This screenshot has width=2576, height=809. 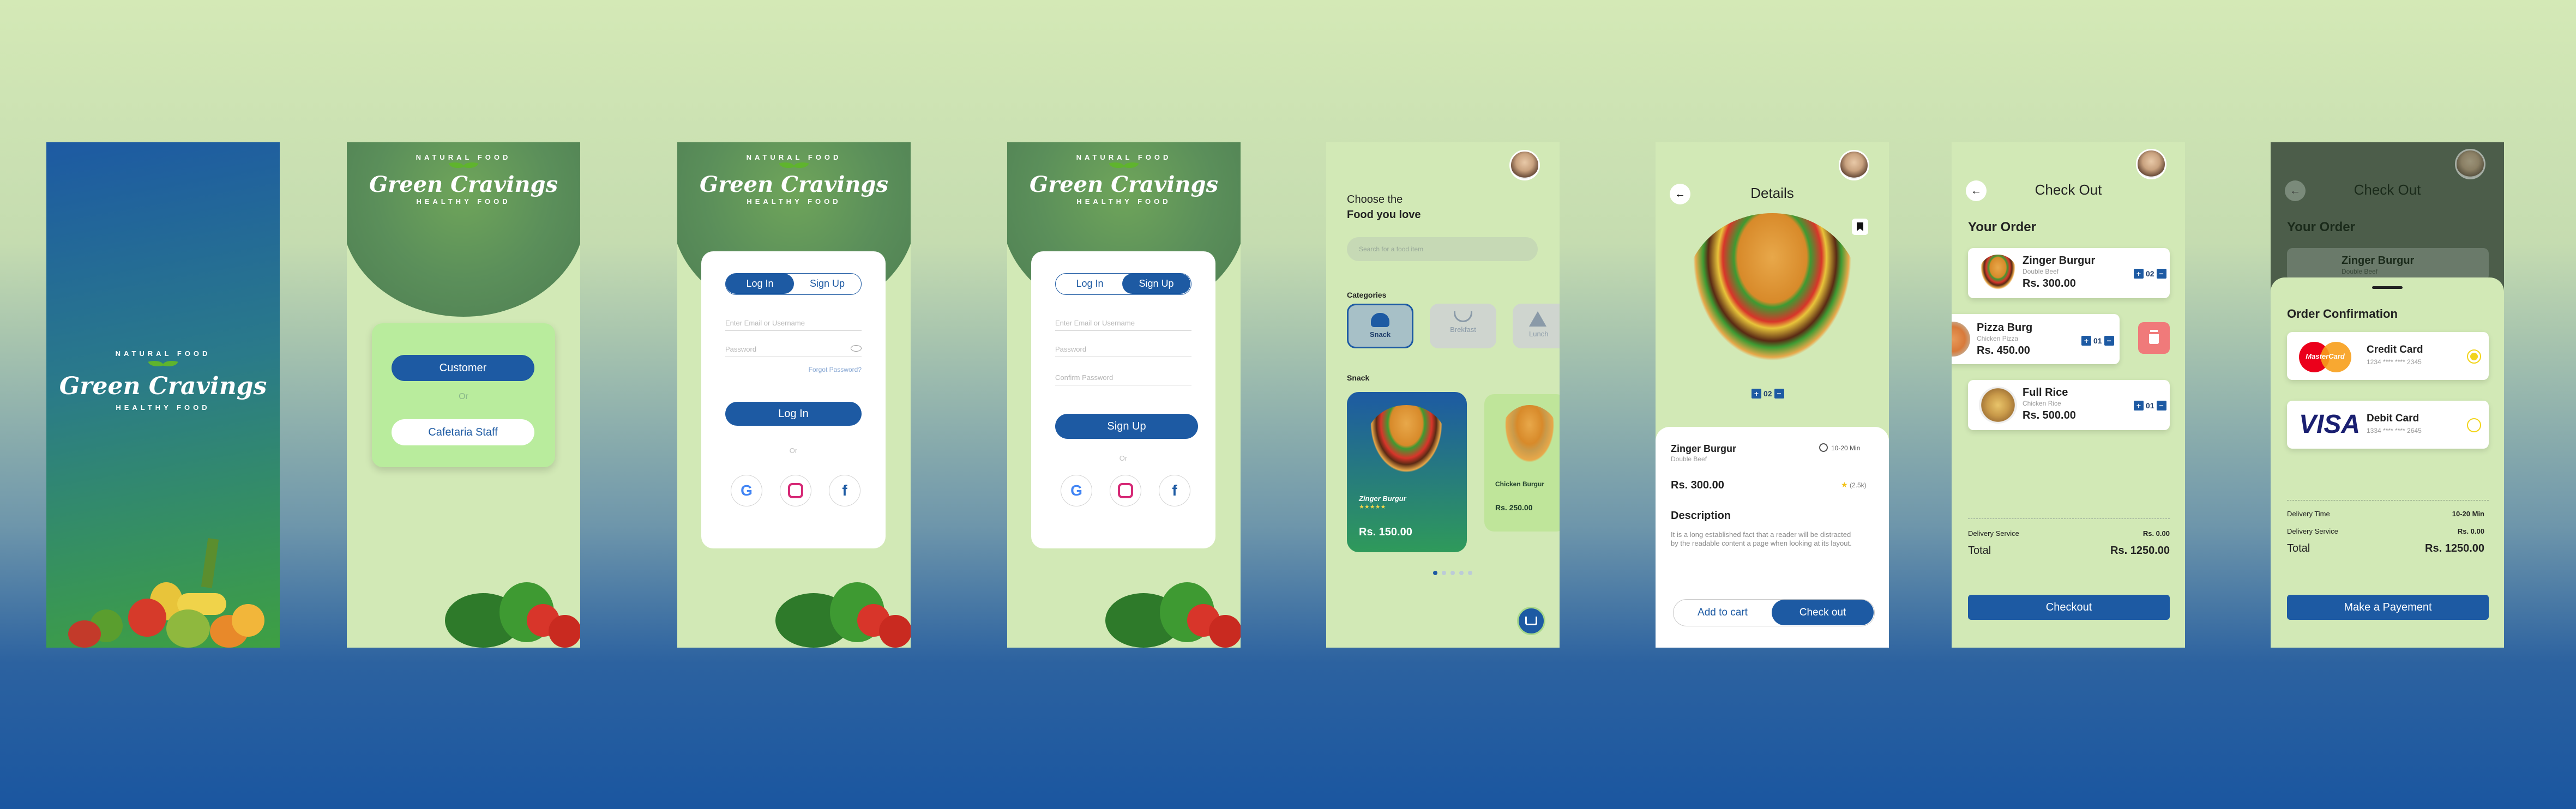 What do you see at coordinates (1723, 612) in the screenshot?
I see `add-to-cart-button: Add to cart` at bounding box center [1723, 612].